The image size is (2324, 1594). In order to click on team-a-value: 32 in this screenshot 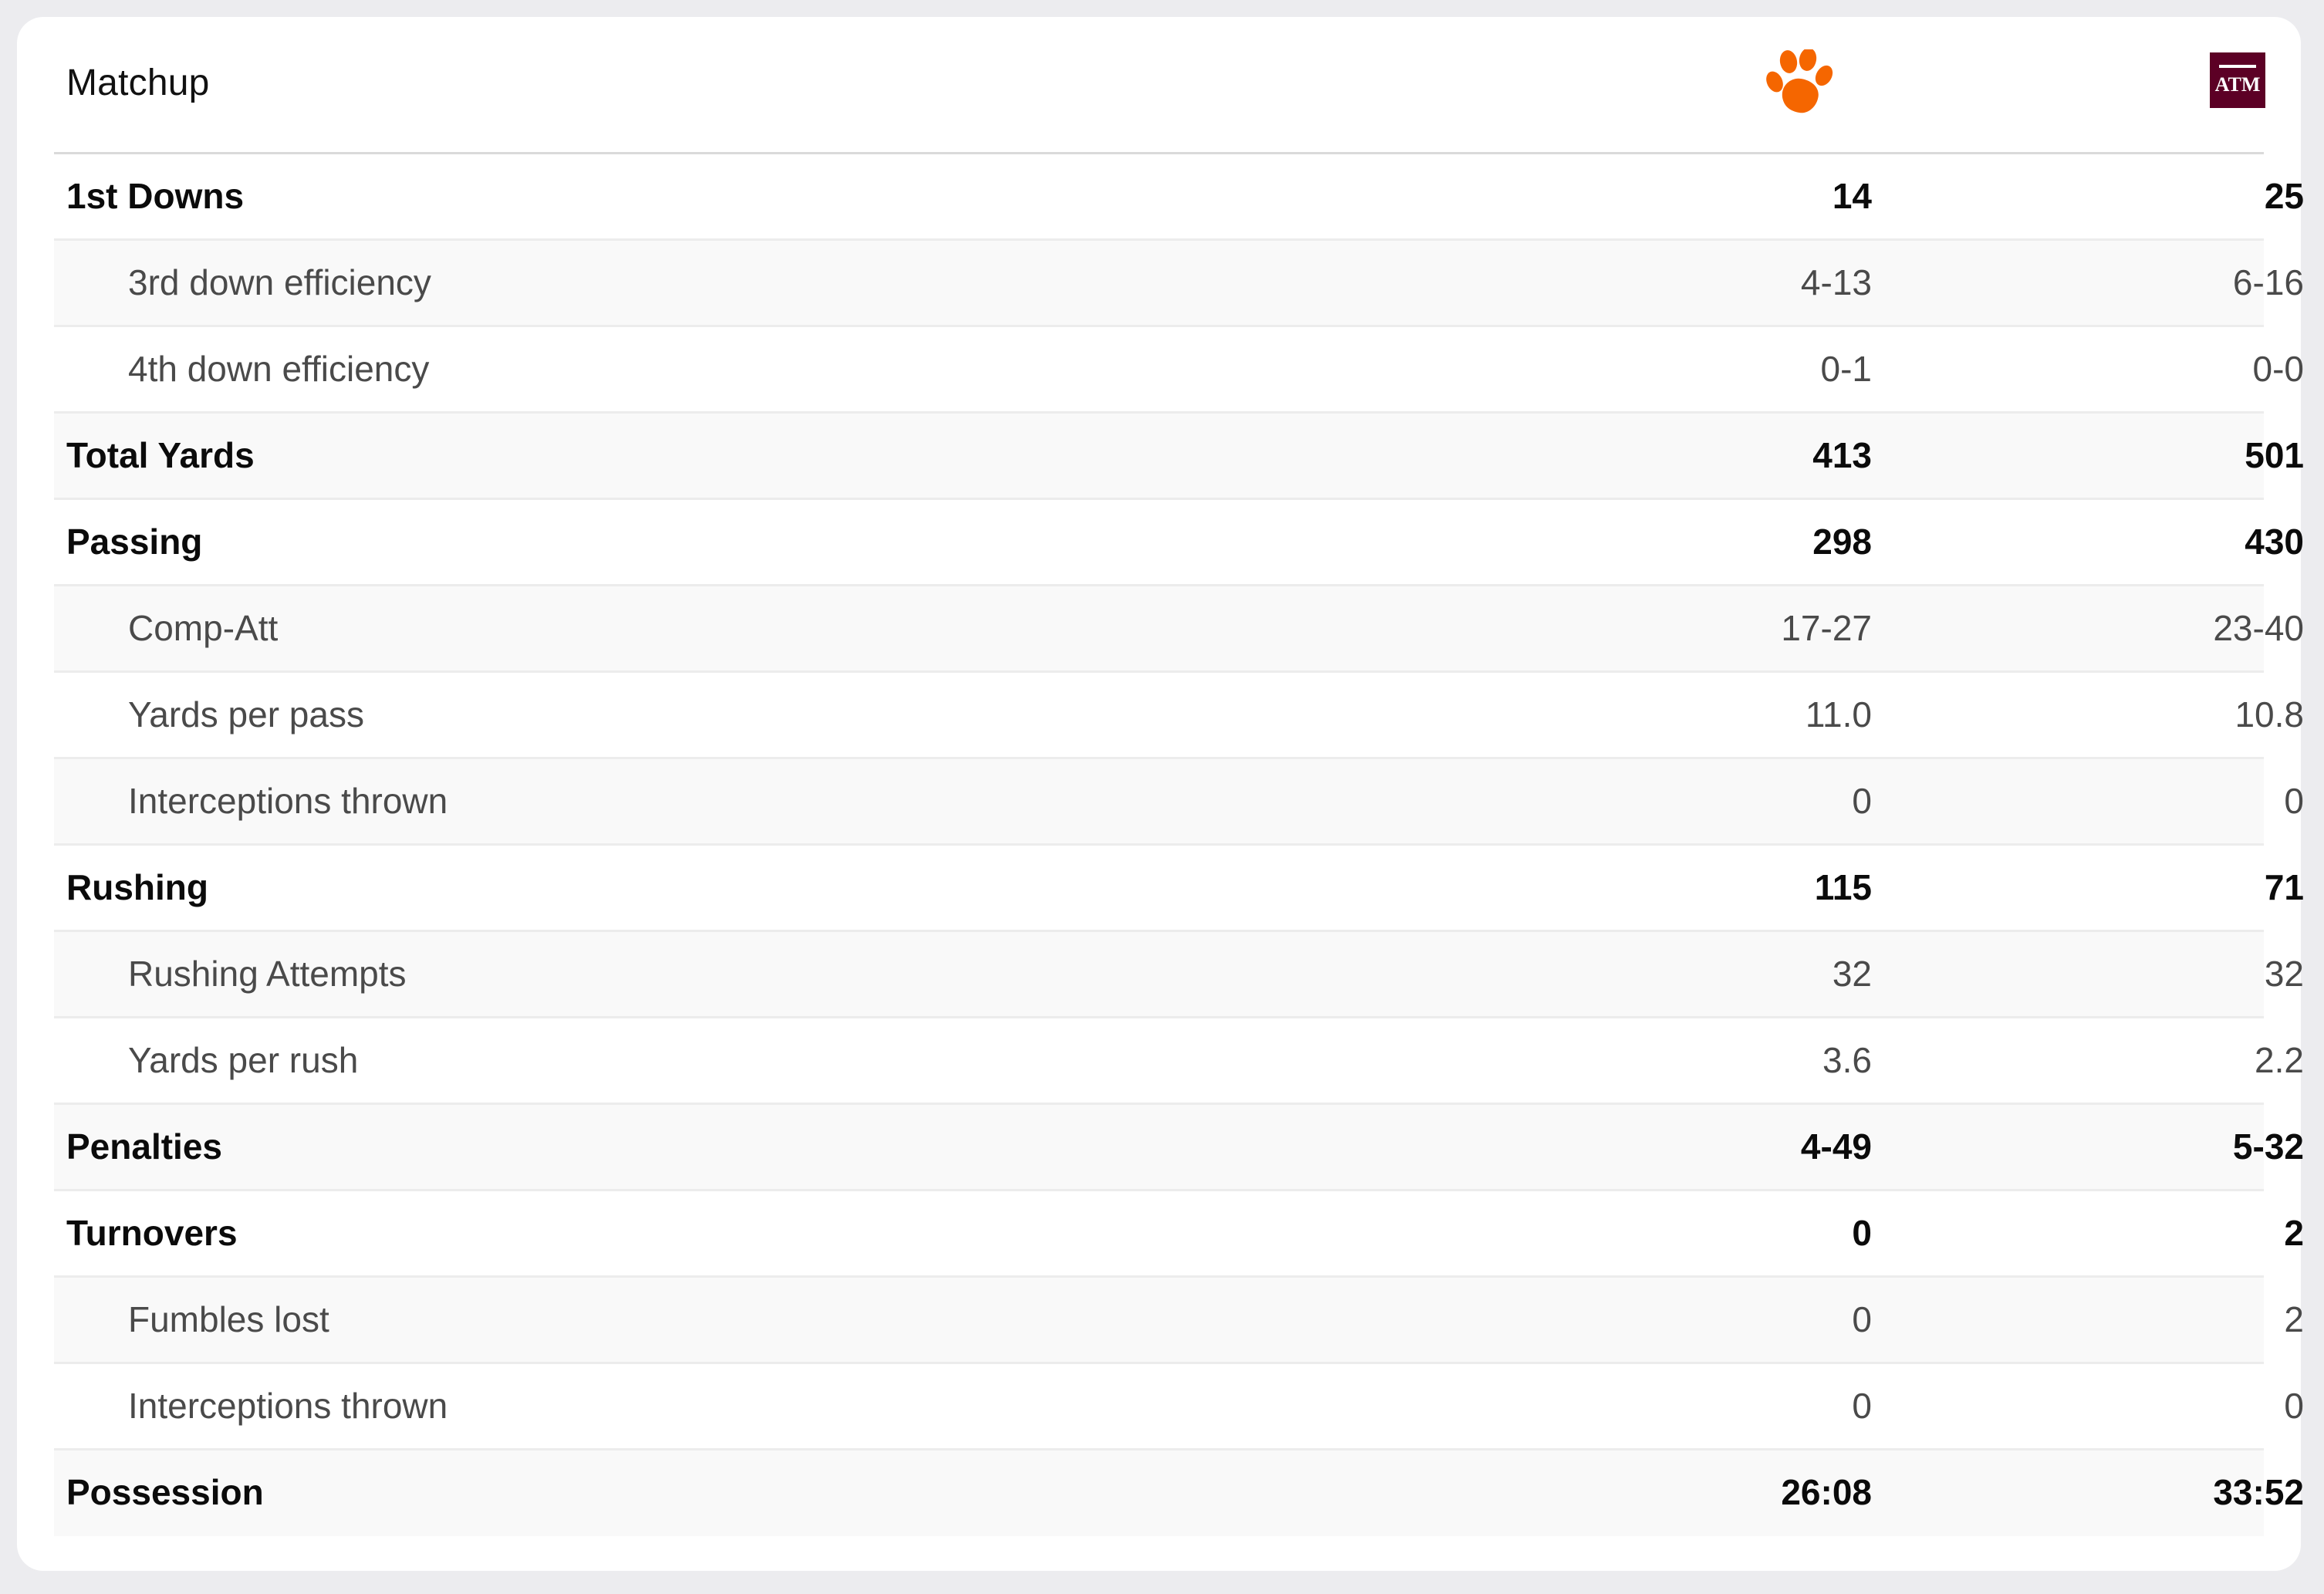, I will do `click(1852, 974)`.